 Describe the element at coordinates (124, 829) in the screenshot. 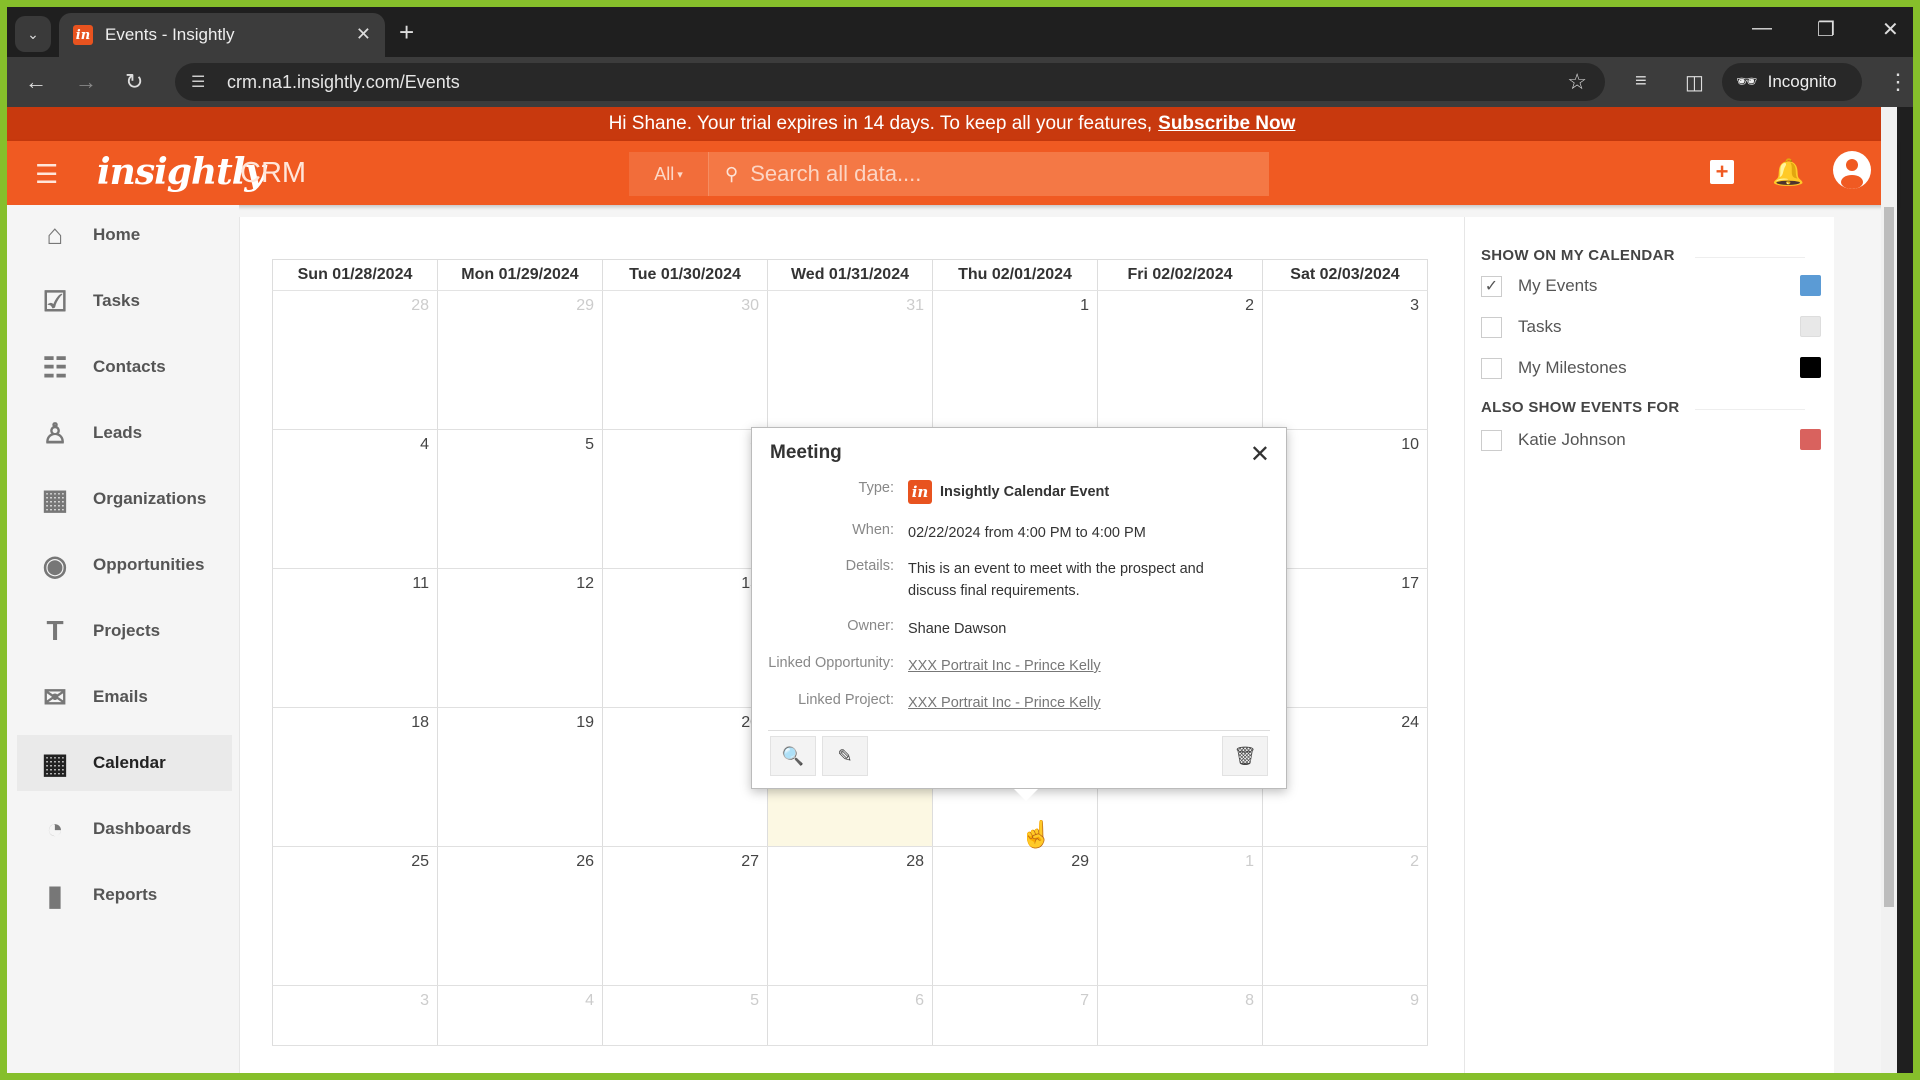

I see `sidebar-item-dashboards: ◔ Dashboards` at that location.